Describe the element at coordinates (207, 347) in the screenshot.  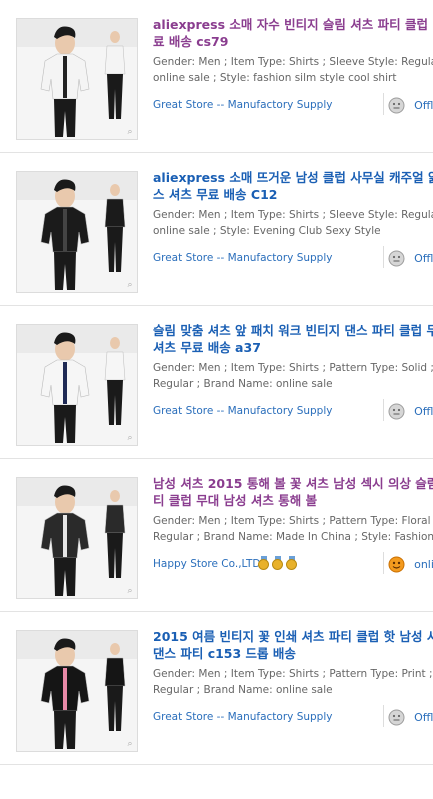
I see `title-line-2: 셔츠 무료 배송 a37` at that location.